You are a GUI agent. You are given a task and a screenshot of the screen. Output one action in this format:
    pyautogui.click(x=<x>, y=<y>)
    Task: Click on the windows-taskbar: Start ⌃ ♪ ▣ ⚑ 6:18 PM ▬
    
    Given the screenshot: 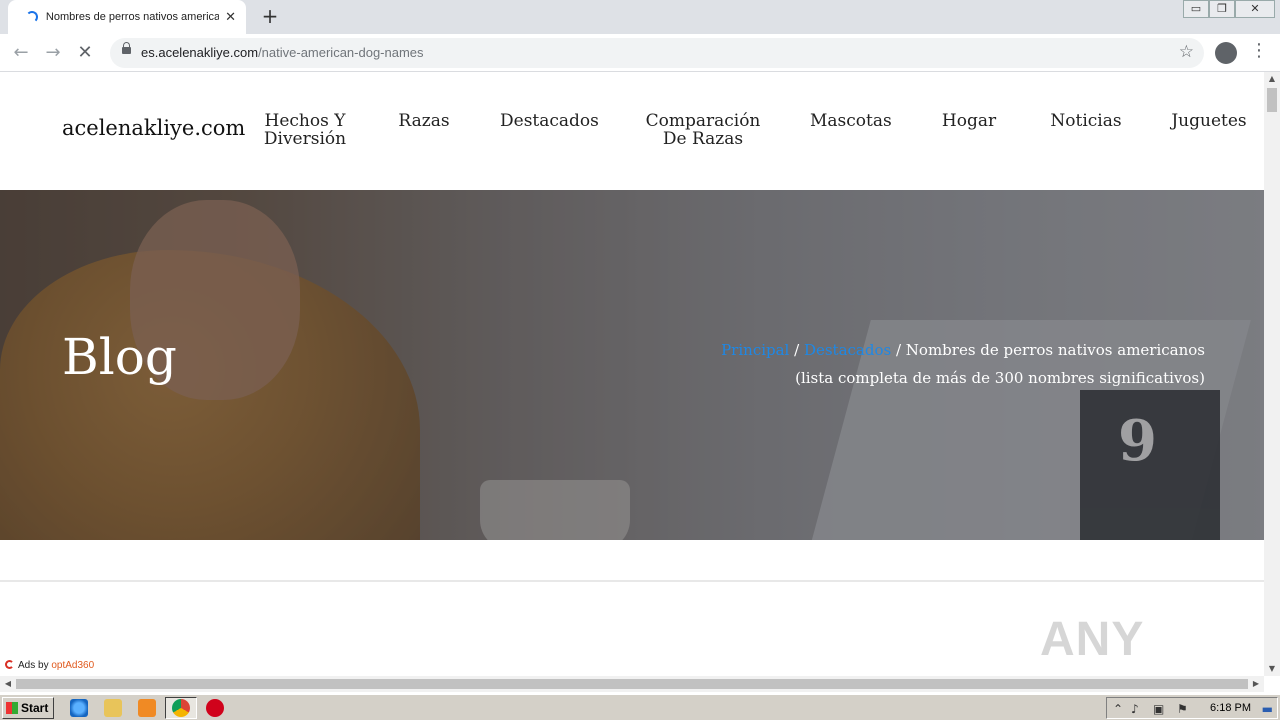 What is the action you would take?
    pyautogui.click(x=640, y=707)
    